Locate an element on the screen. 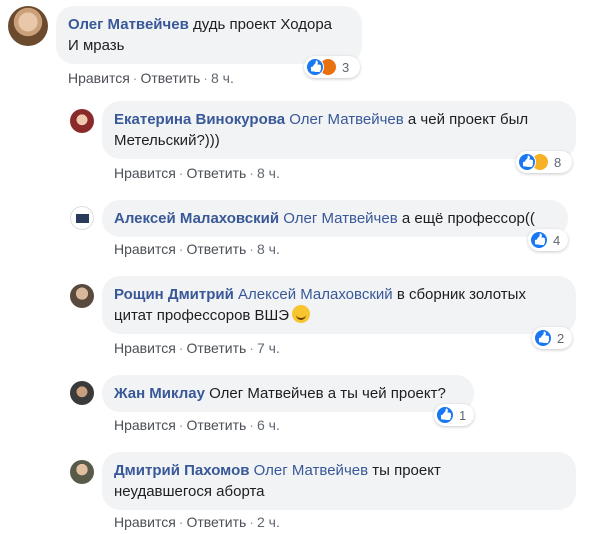  comment-author: Олег Матвейчев is located at coordinates (128, 24).